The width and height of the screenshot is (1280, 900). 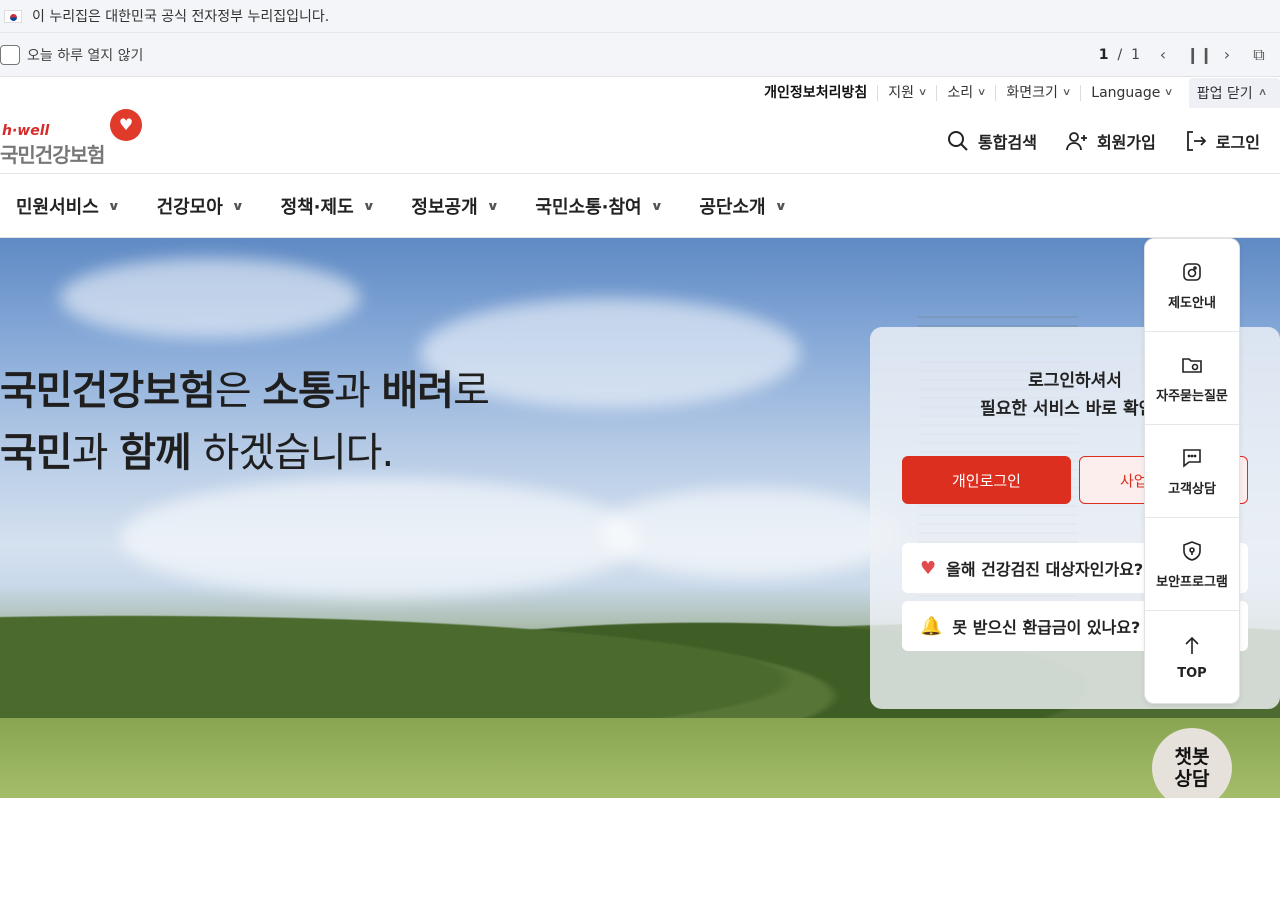 I want to click on login-button: 로그인, so click(x=1222, y=141).